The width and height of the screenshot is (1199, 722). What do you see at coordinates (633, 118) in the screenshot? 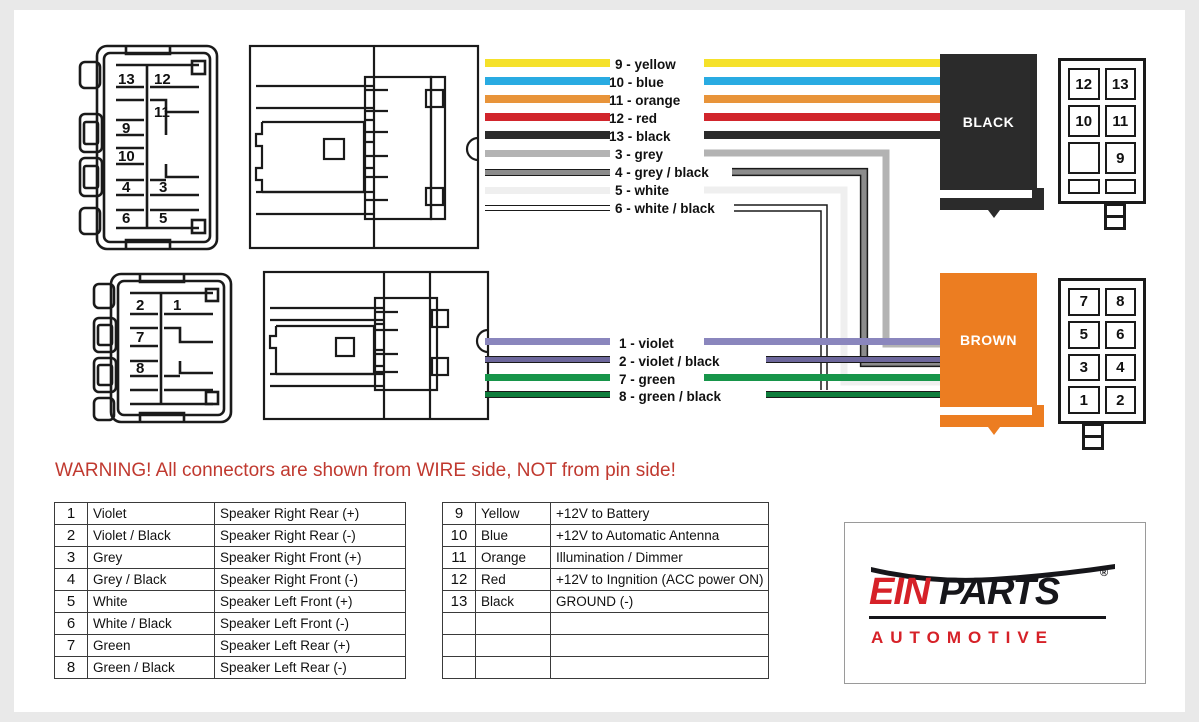
I see `wire-label-12: 12 - red` at bounding box center [633, 118].